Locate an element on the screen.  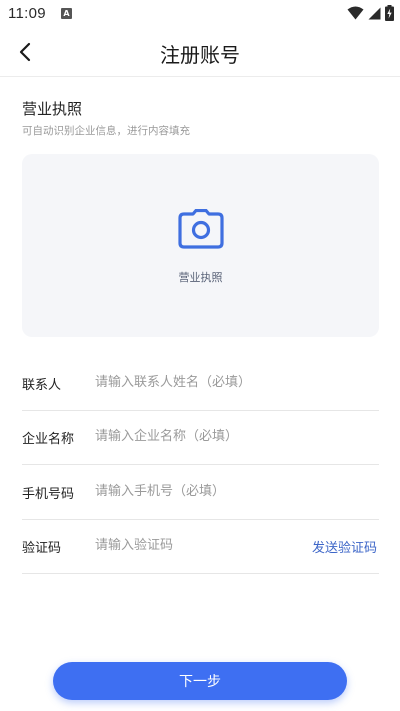
code-row: 验证码 发送验证码 is located at coordinates (200, 546).